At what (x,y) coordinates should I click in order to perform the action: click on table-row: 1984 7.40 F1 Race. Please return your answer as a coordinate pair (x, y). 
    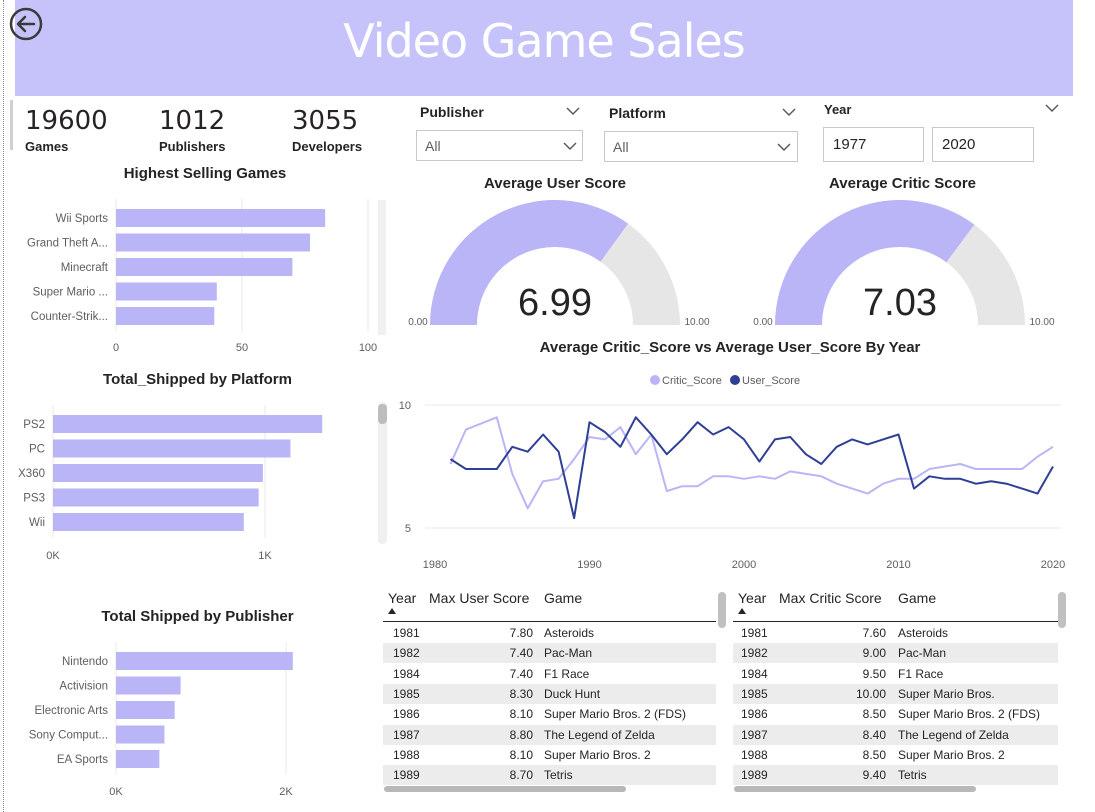
    Looking at the image, I should click on (549, 674).